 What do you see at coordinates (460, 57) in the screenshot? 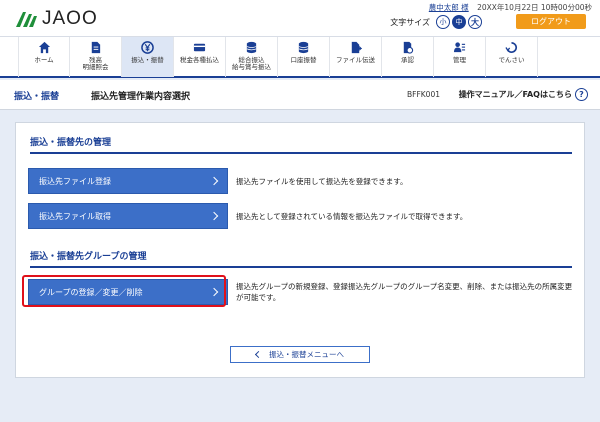
I see `nav-item-admin: 管理` at bounding box center [460, 57].